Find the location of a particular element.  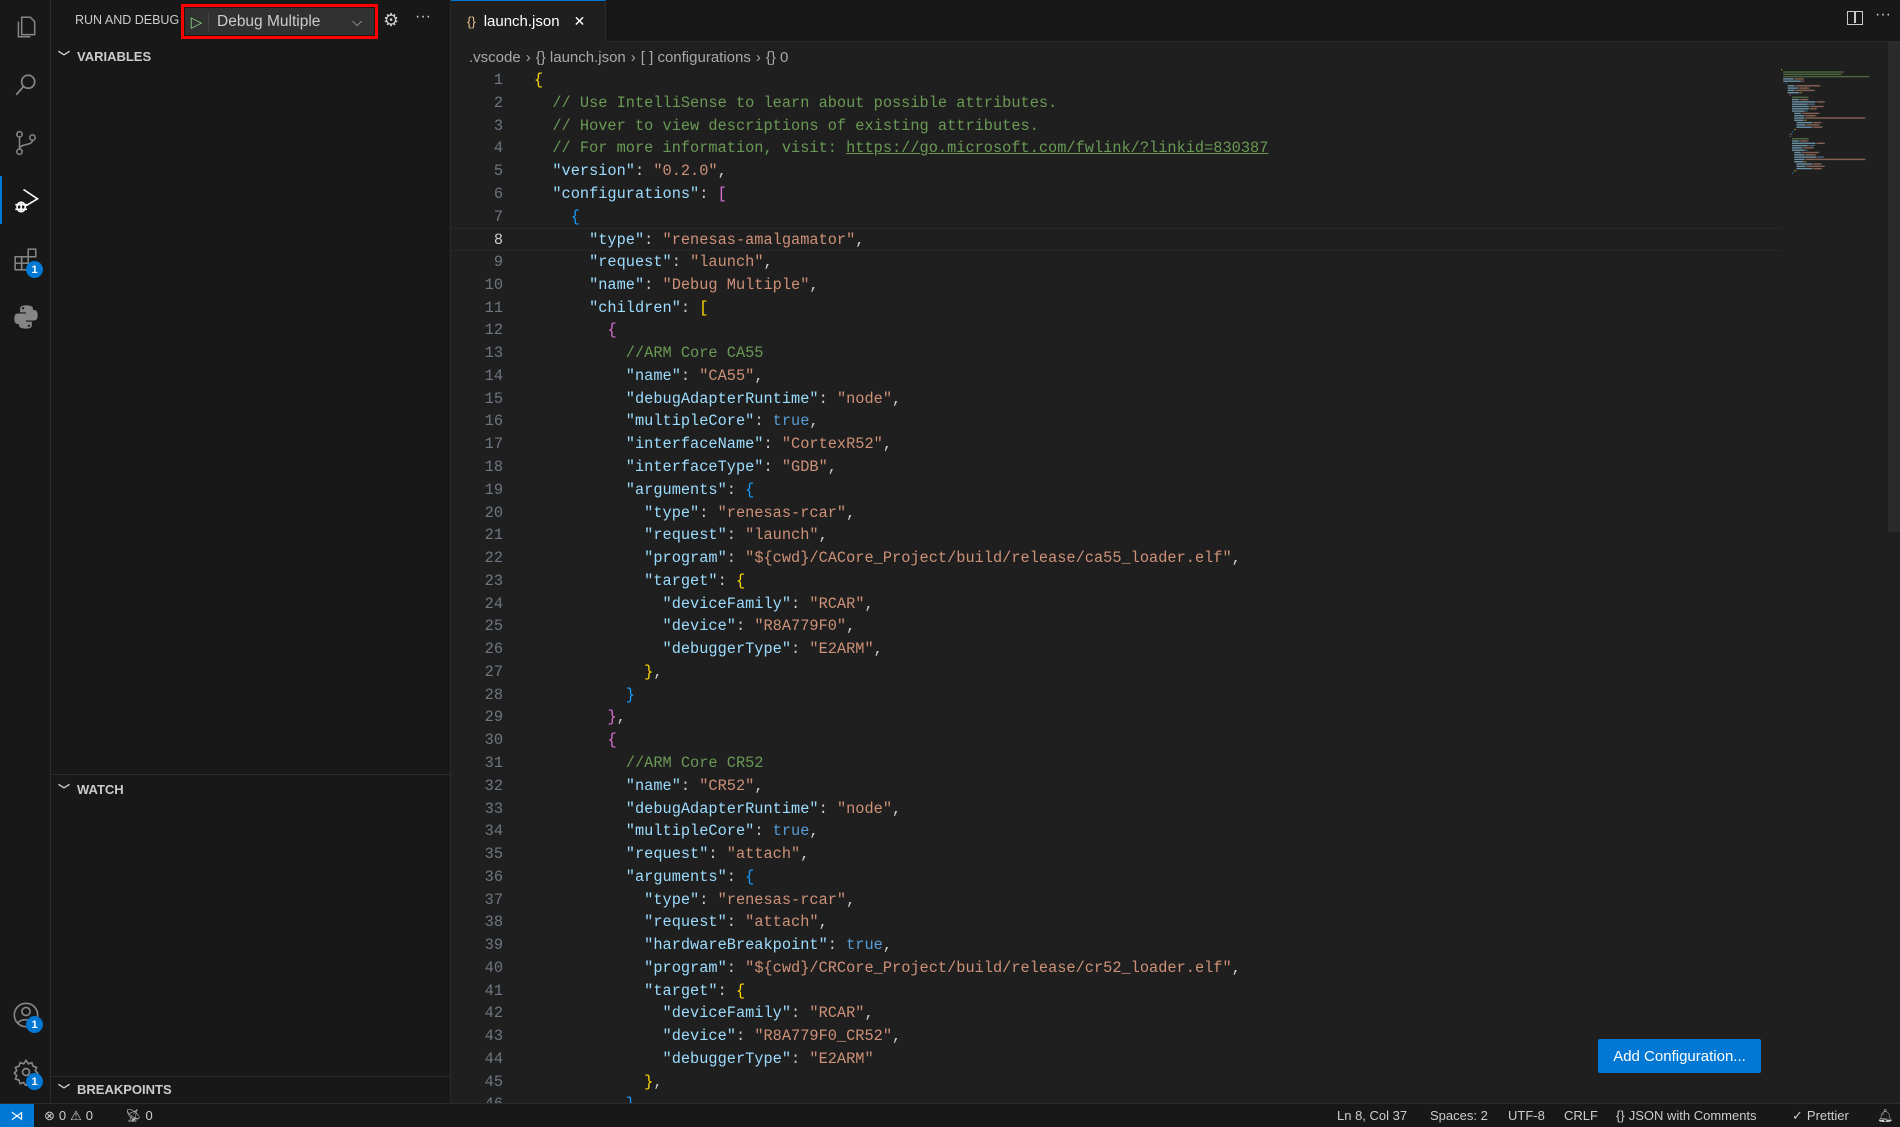

line-number: 37 is located at coordinates (477, 900).